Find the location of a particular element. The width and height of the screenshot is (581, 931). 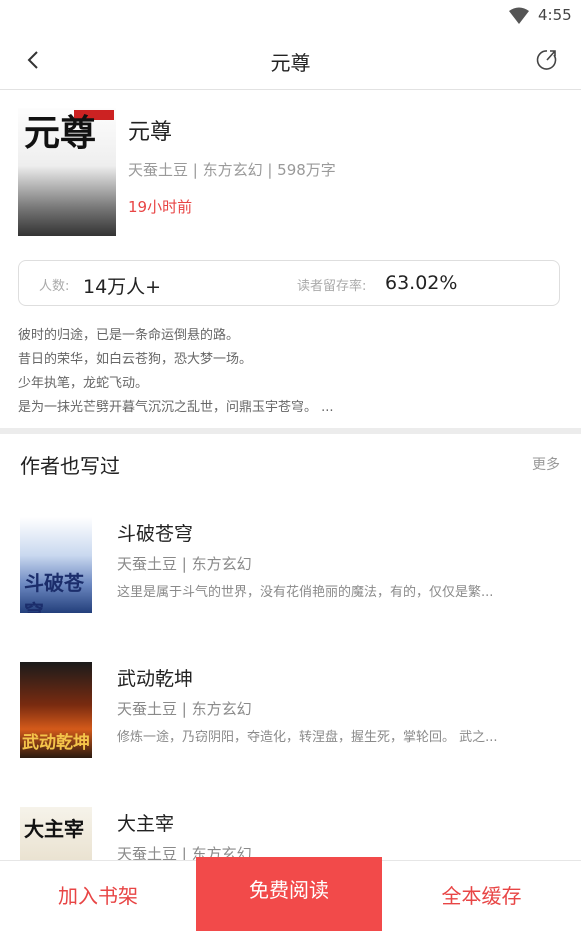

author-book-name: 大主宰 is located at coordinates (146, 824).